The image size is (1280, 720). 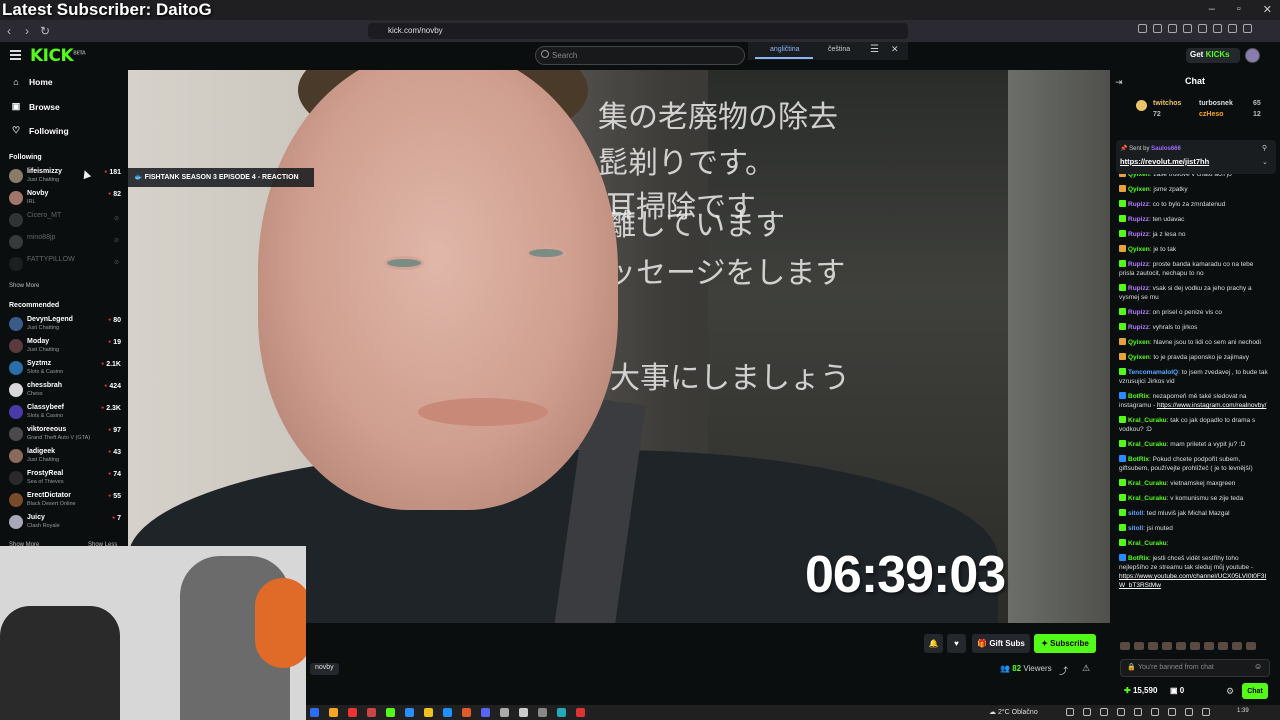 I want to click on chevron-down-icon: ⌄, so click(x=1265, y=162).